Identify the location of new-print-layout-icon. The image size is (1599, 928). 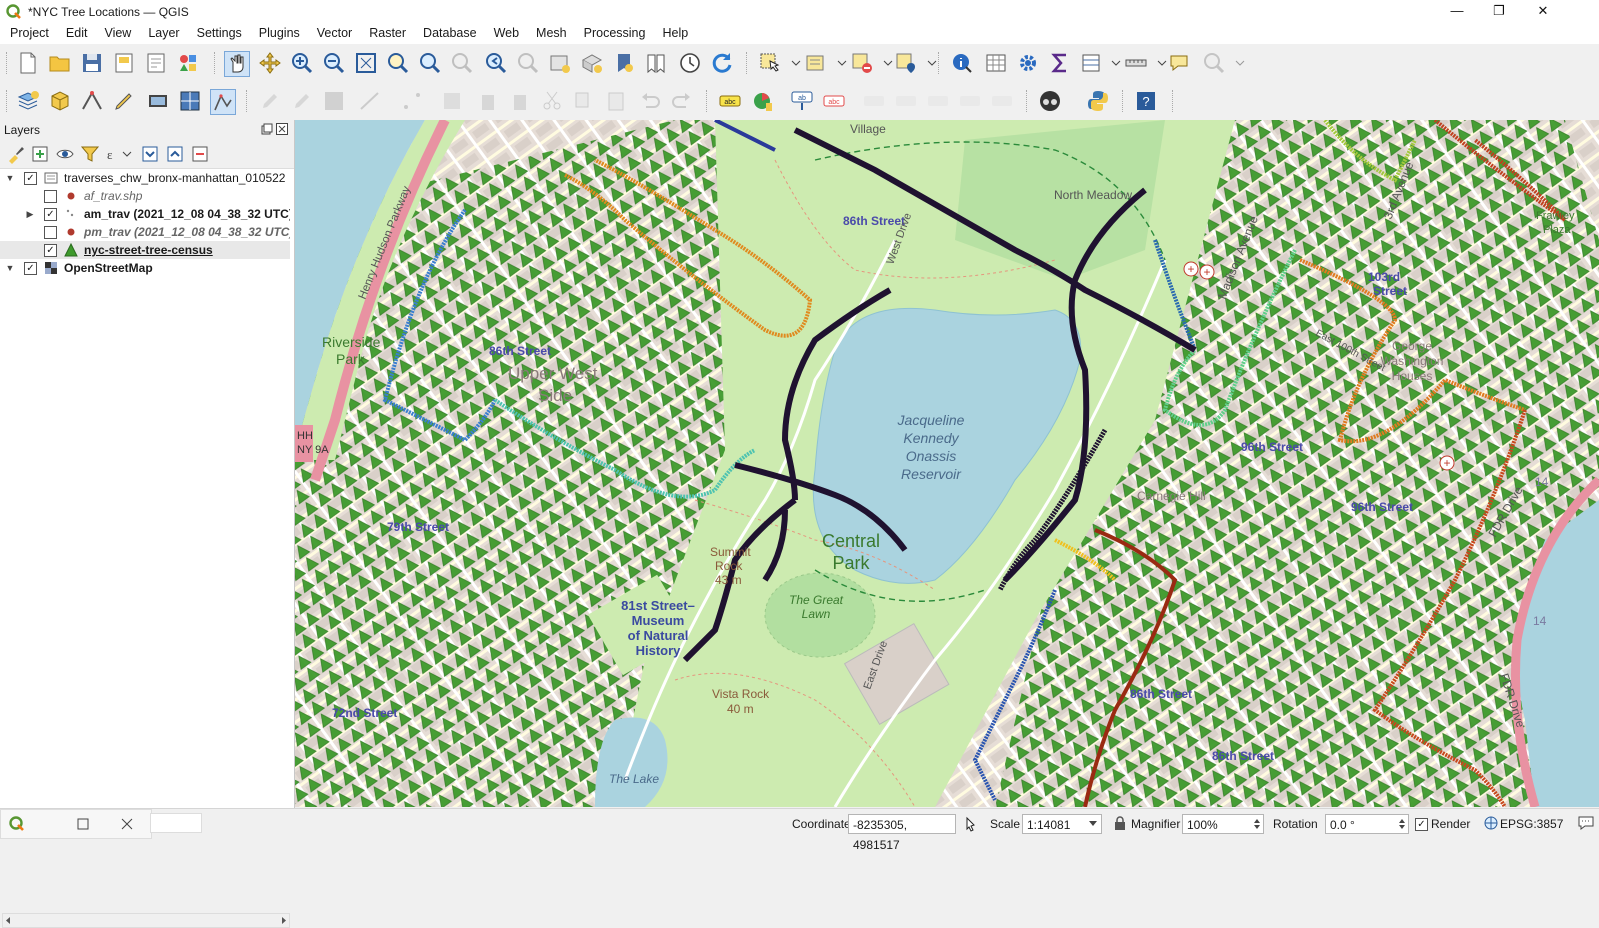
(124, 63).